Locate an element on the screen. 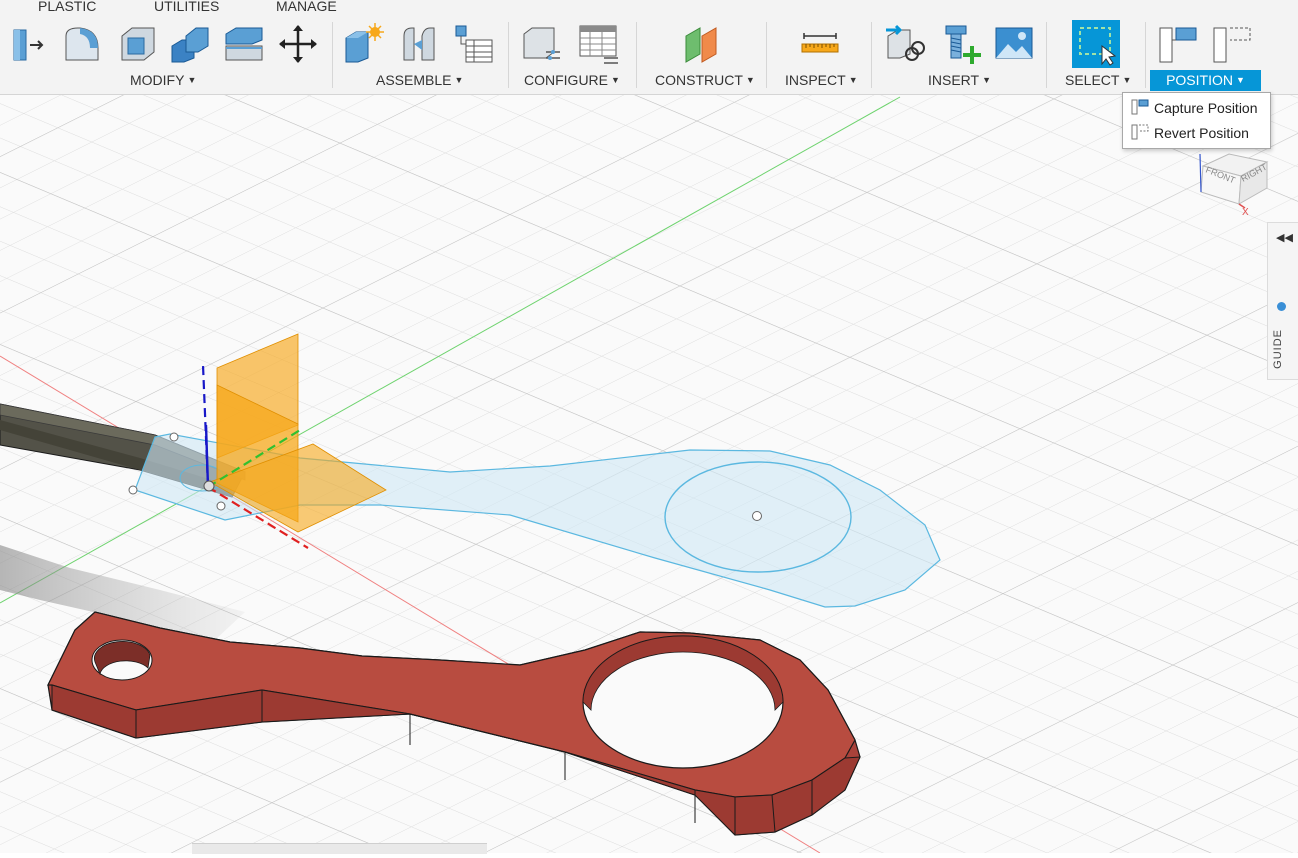 This screenshot has height=858, width=1298. configure-menu: CONFIGURE ▼ is located at coordinates (572, 80).